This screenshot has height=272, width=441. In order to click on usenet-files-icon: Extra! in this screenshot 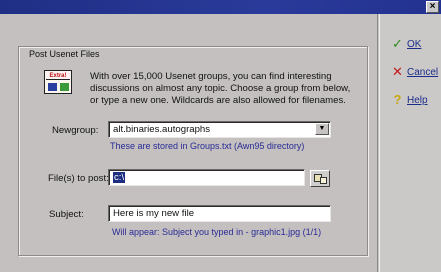, I will do `click(58, 82)`.